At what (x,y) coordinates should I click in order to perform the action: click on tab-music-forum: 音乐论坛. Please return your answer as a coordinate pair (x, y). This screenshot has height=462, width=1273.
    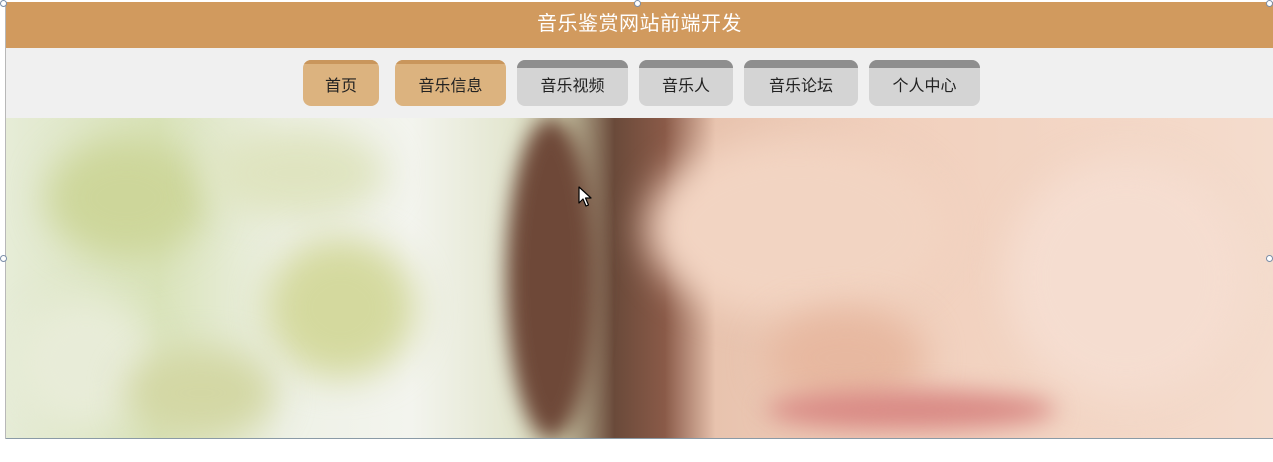
    Looking at the image, I should click on (801, 83).